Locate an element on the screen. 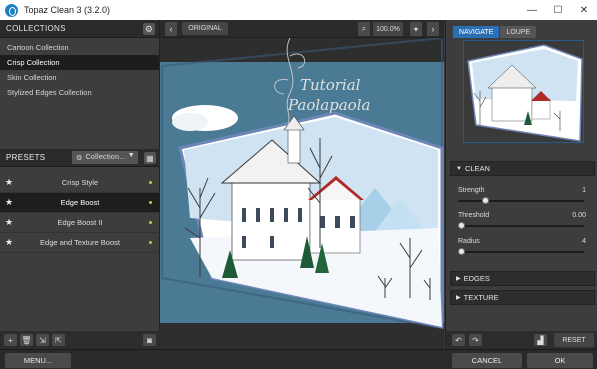 This screenshot has height=369, width=597. radius-label: Radius is located at coordinates (469, 241).